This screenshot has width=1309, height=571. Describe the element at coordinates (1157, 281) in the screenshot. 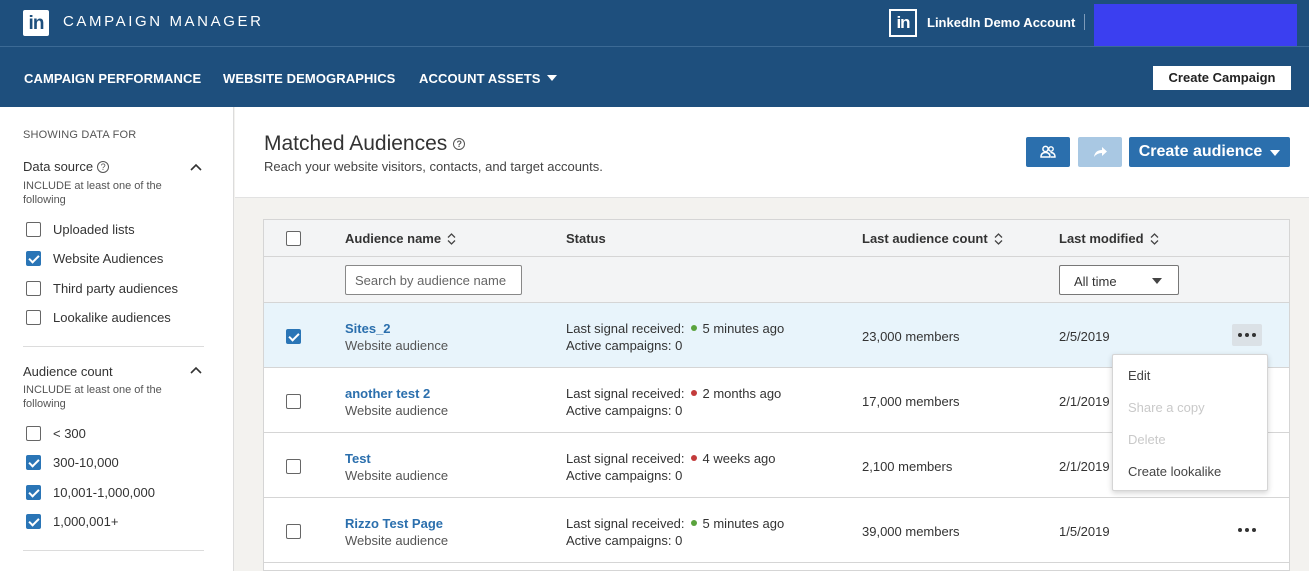

I see `caret-down-icon` at that location.